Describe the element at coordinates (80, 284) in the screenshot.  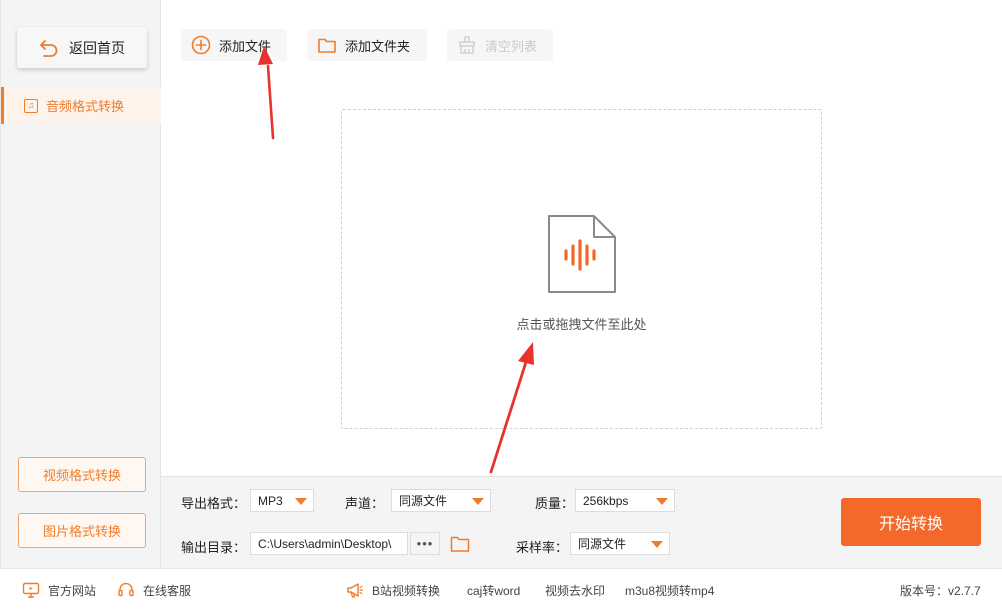
I see `sidebar: 返回首页 ♫ 音频格式转换 视频格式转换 图片格式转换` at that location.